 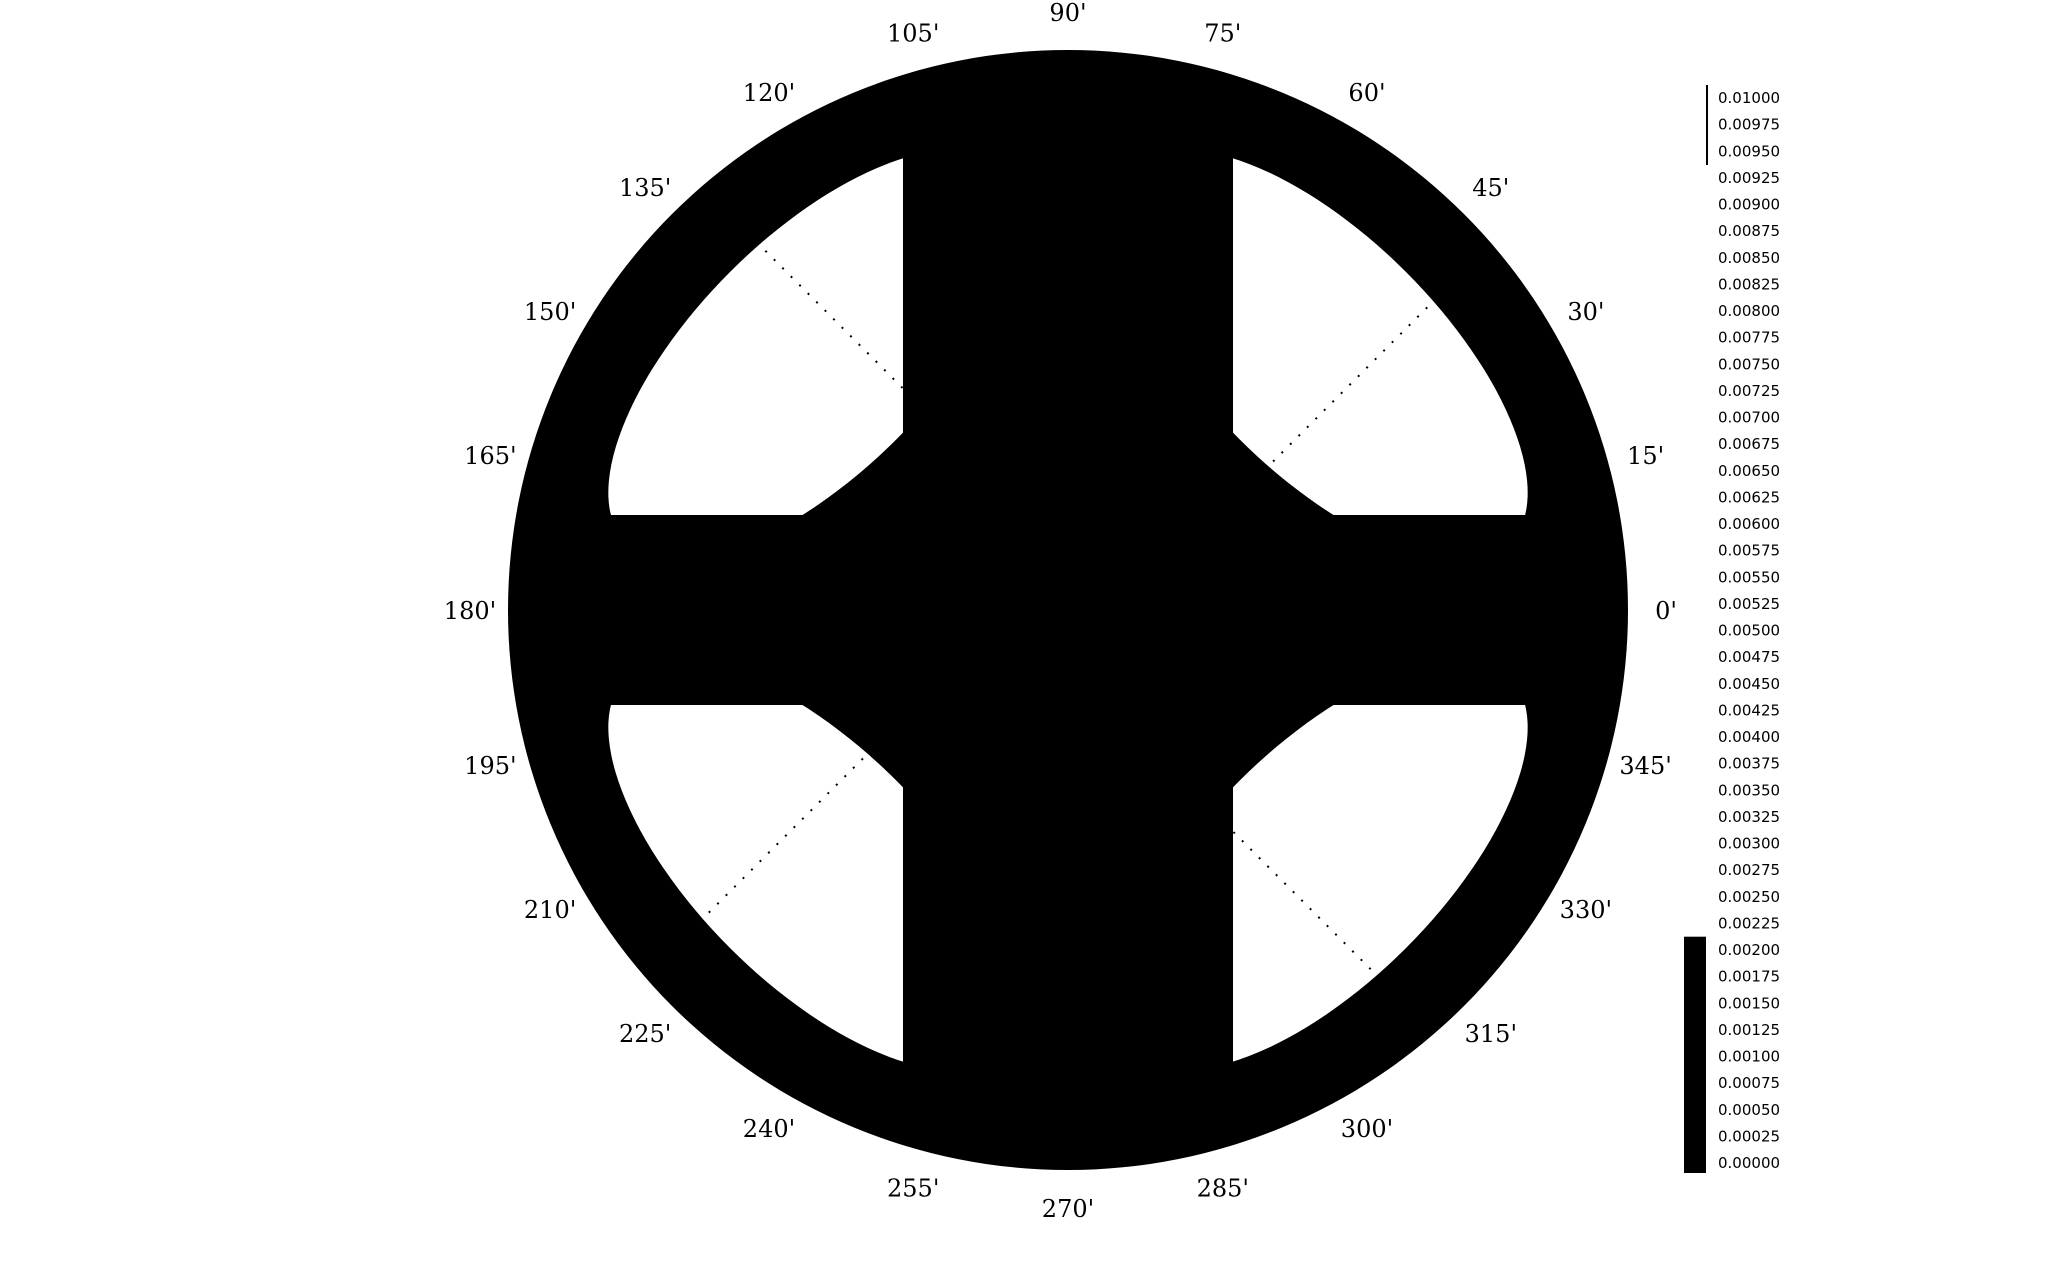 What do you see at coordinates (470, 611) in the screenshot?
I see `angle-tick-label: 180'` at bounding box center [470, 611].